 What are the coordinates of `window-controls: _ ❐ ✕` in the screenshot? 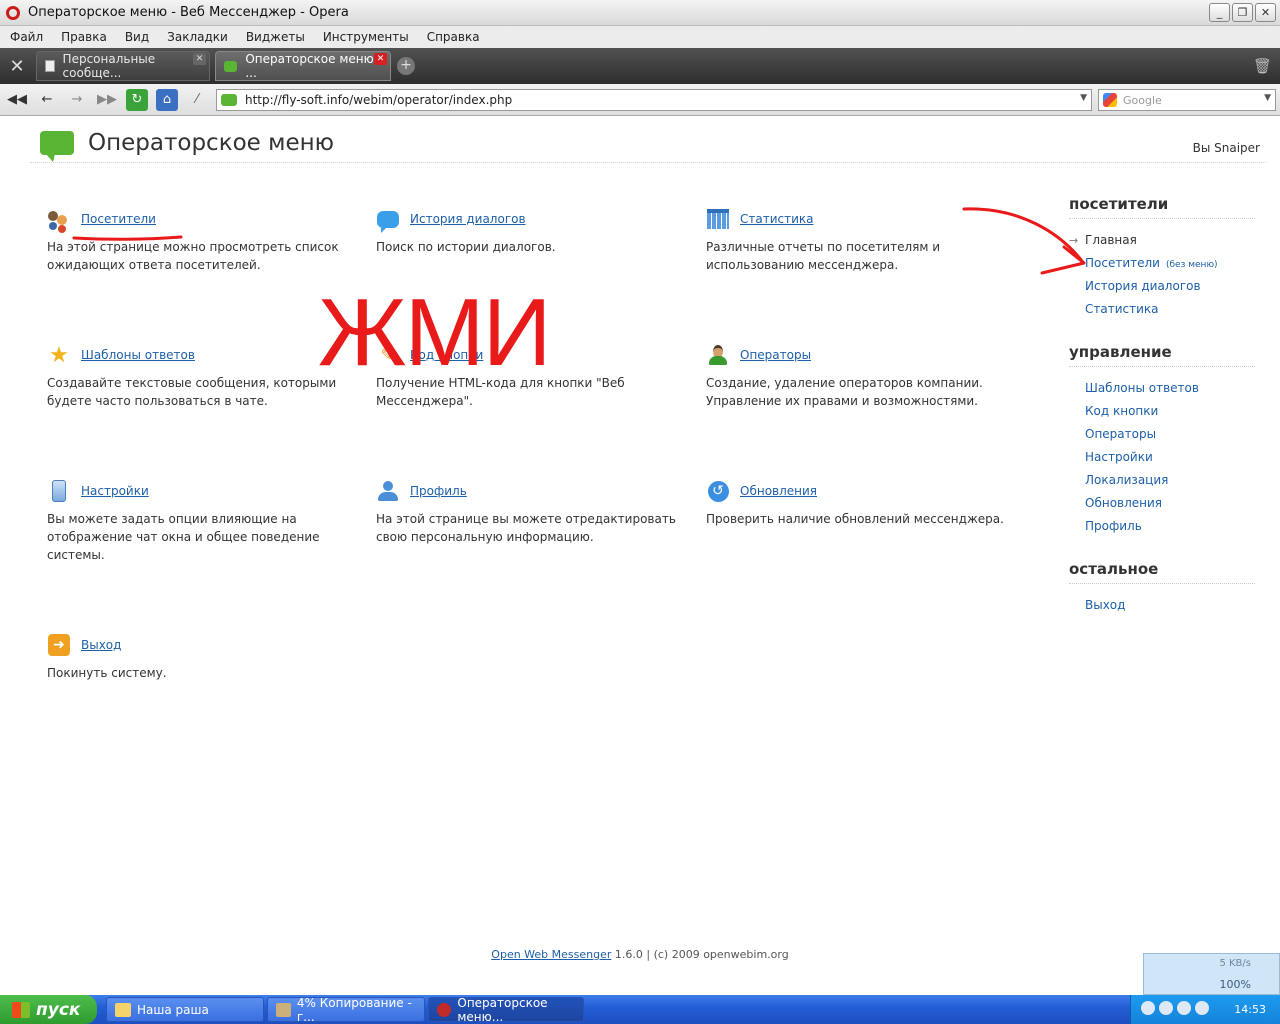 It's located at (1242, 12).